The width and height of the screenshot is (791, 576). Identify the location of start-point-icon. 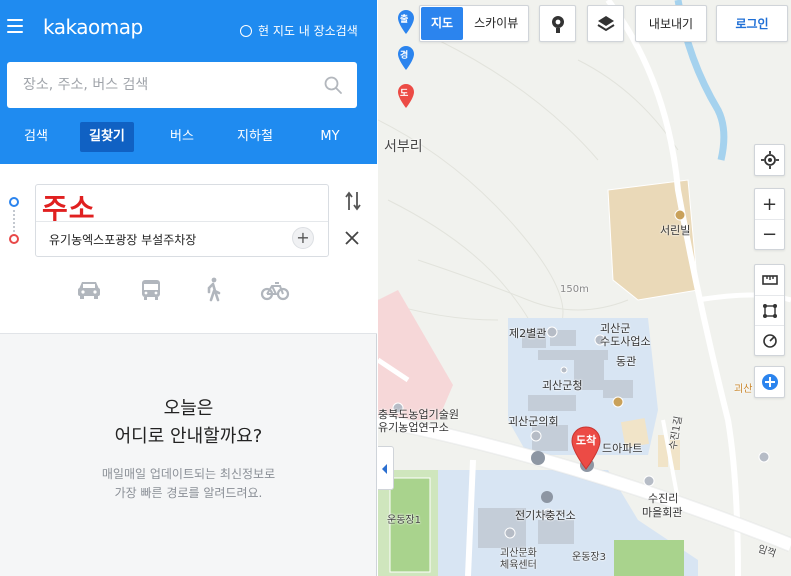
(14, 202).